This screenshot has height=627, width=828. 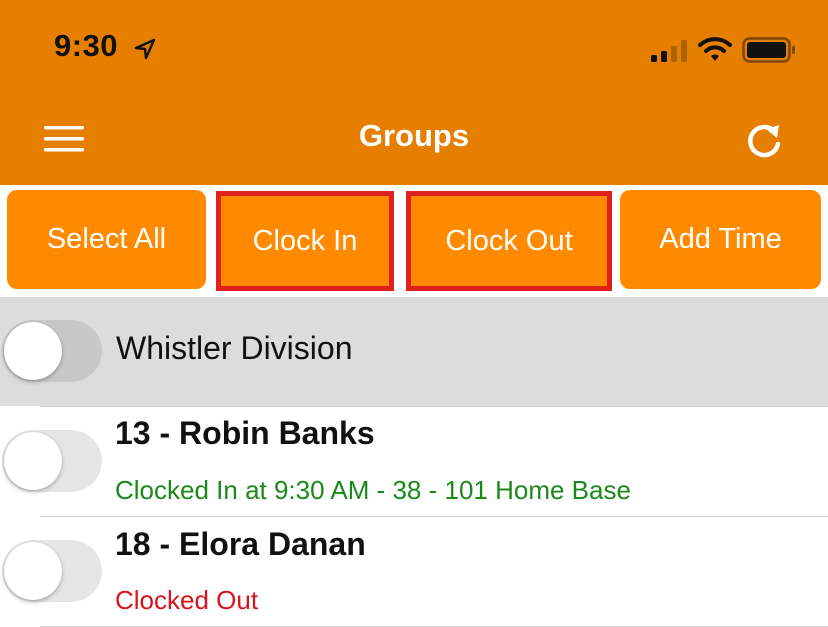 I want to click on employee-name: 18 - Elora Danan, so click(x=240, y=544).